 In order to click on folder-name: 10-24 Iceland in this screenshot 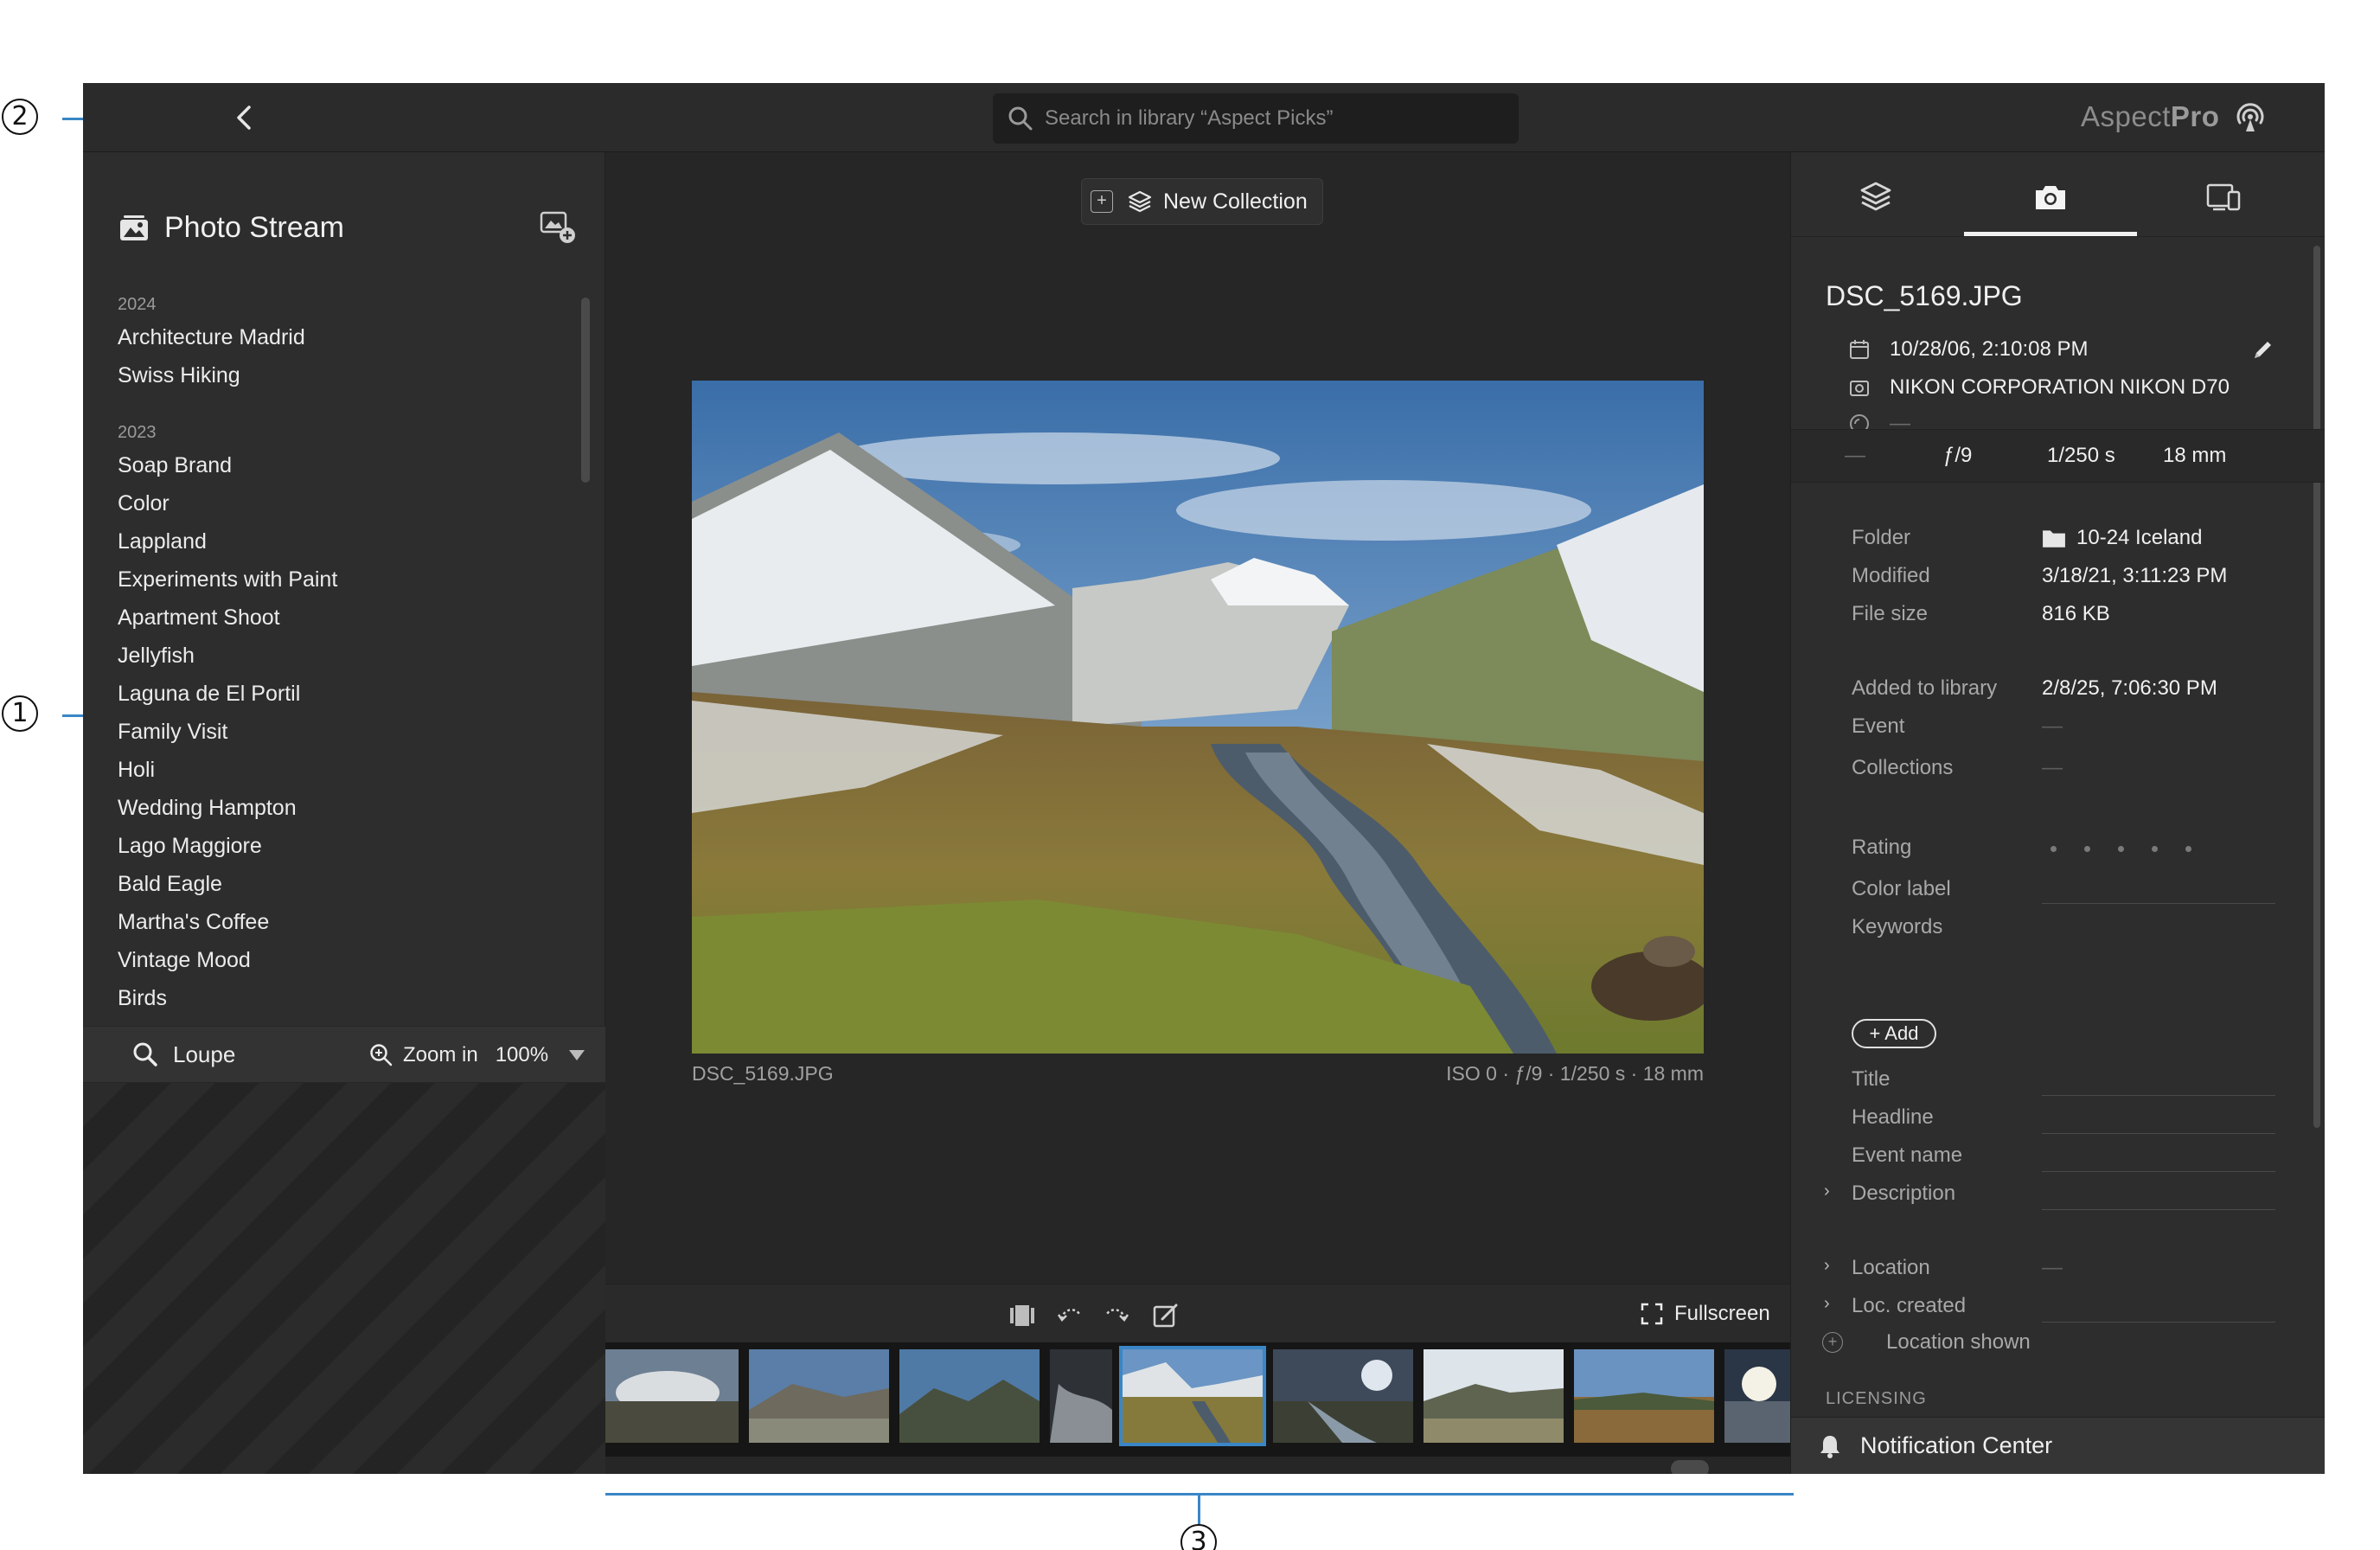, I will do `click(2139, 537)`.